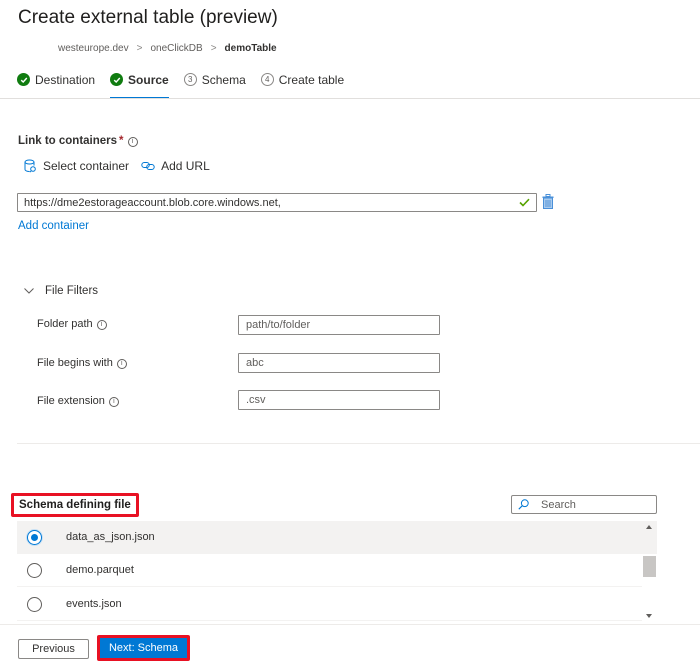  I want to click on link-containers-text: Link to containers, so click(68, 141).